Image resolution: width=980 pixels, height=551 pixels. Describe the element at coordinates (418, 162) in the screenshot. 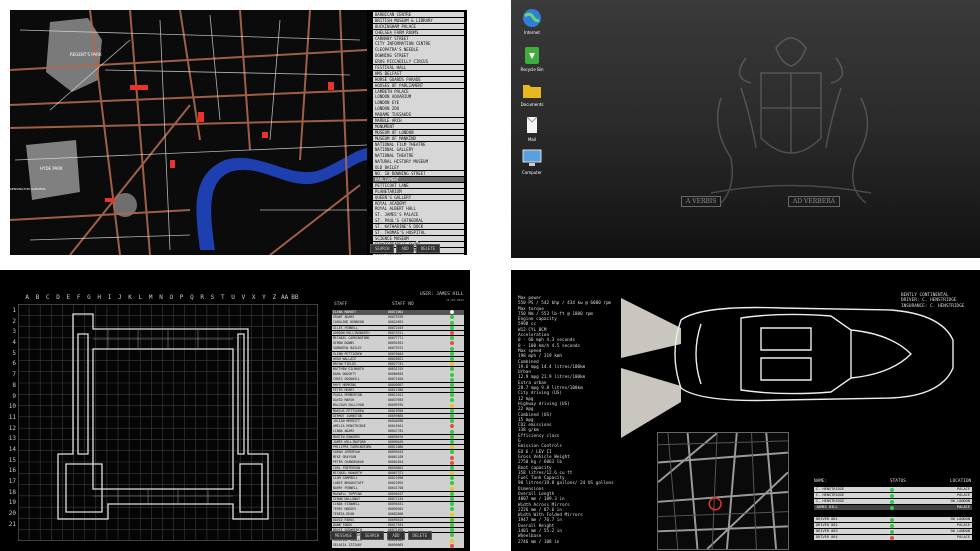

I see `place-list-item: NATURAL HISTORY MUSEUM` at that location.